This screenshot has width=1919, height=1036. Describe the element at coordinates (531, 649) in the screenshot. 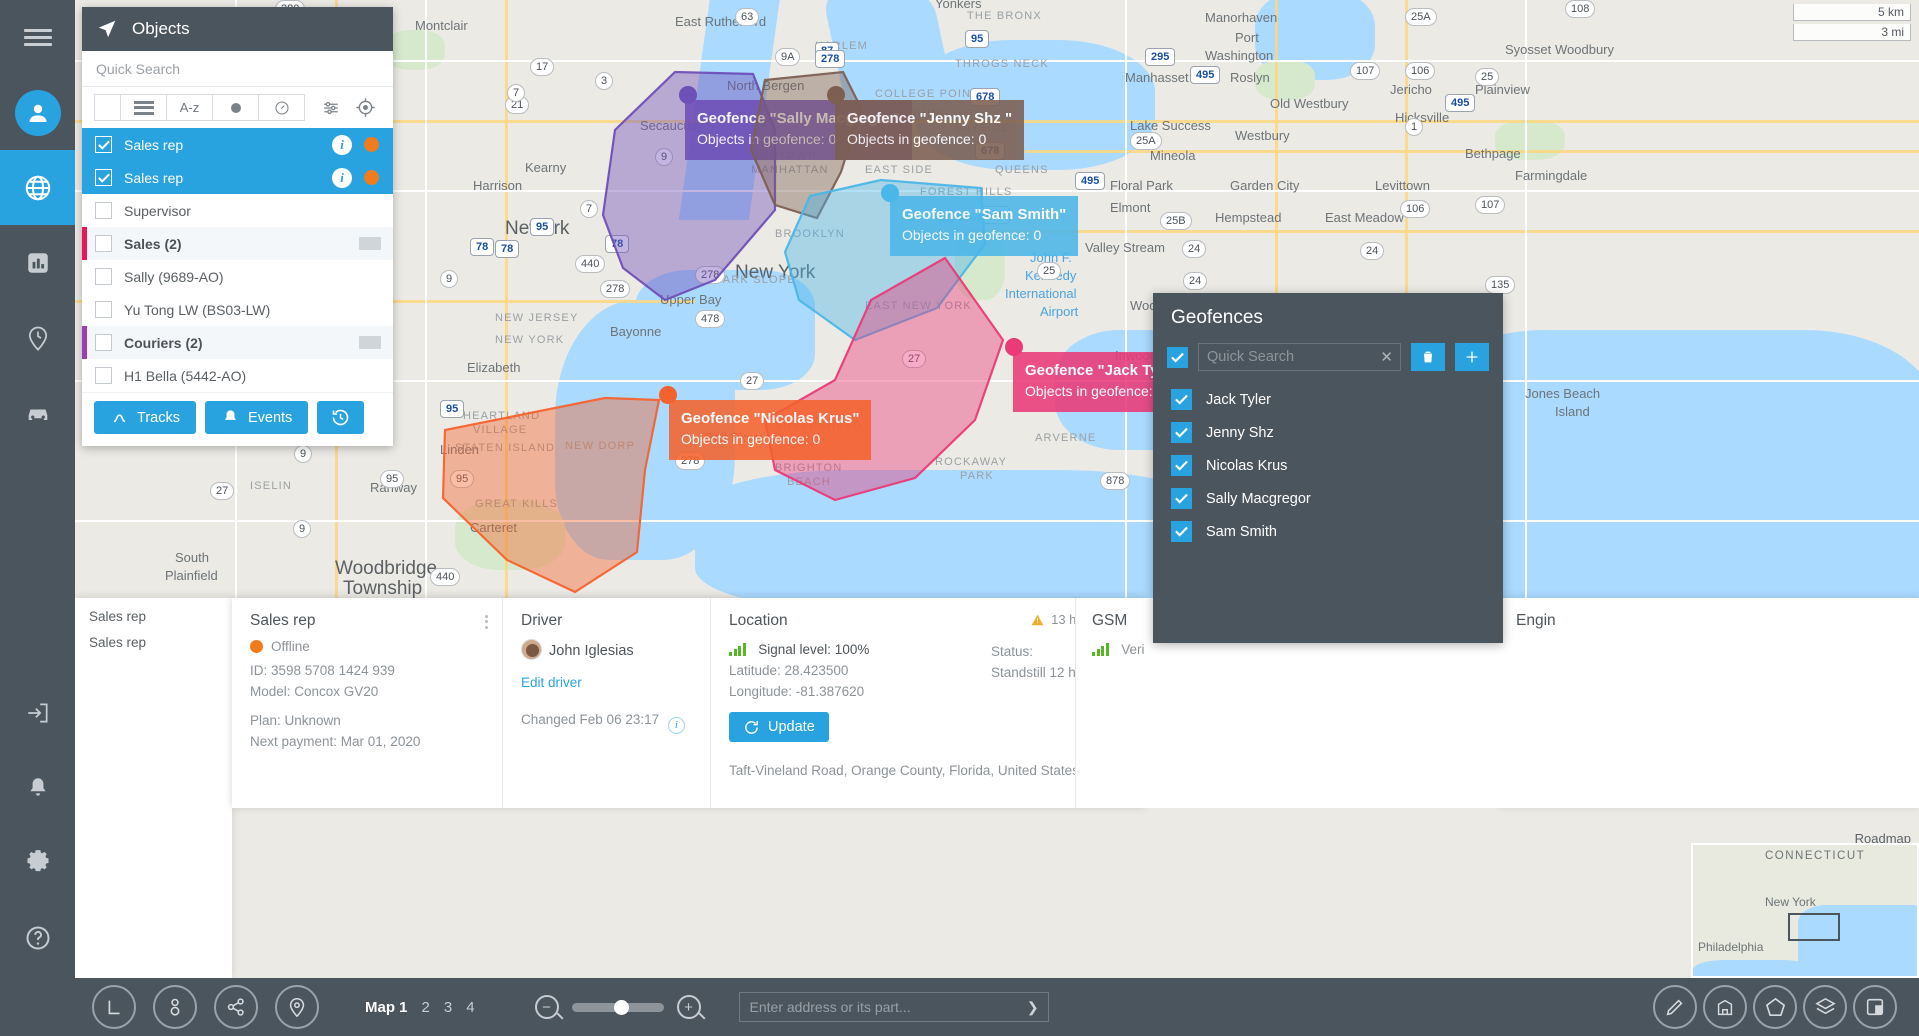

I see `avatar` at that location.